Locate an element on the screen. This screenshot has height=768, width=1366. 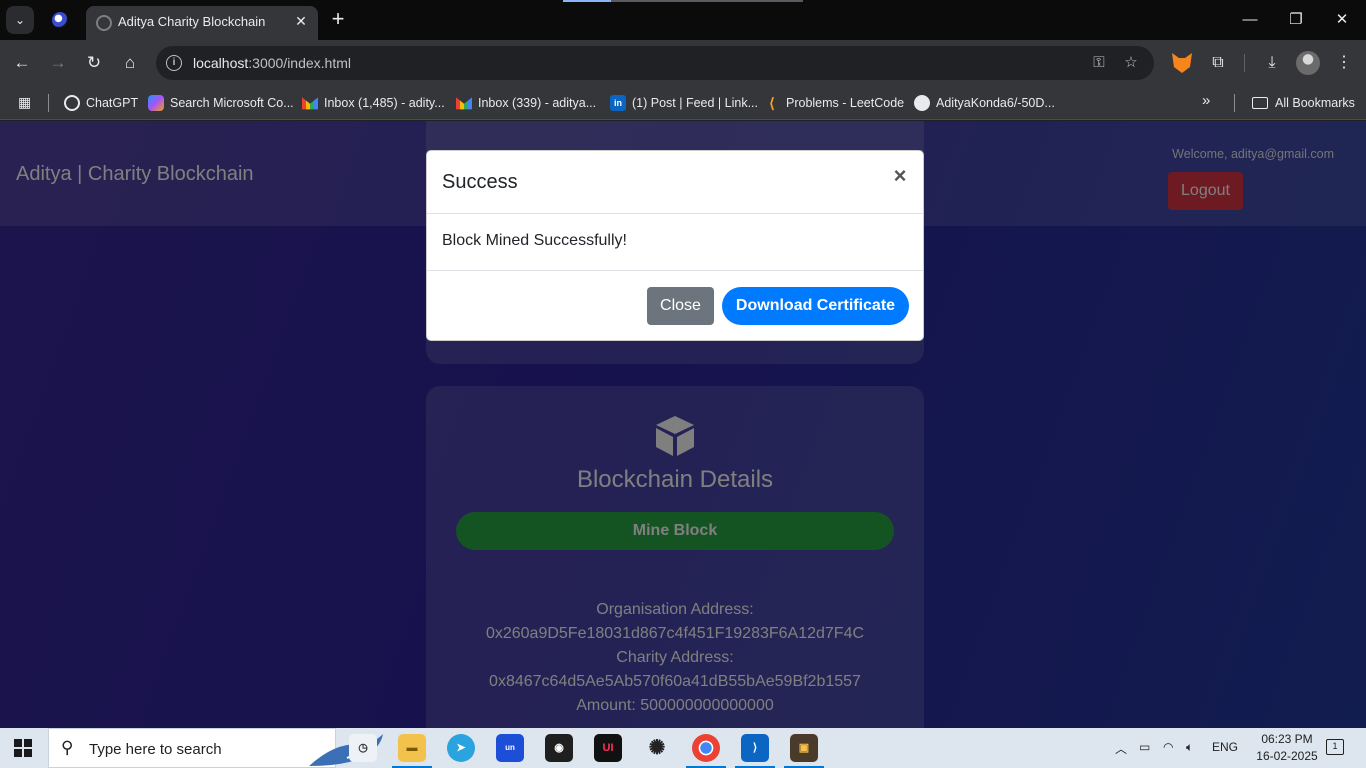
home-button: ⌂ is located at coordinates (130, 63).